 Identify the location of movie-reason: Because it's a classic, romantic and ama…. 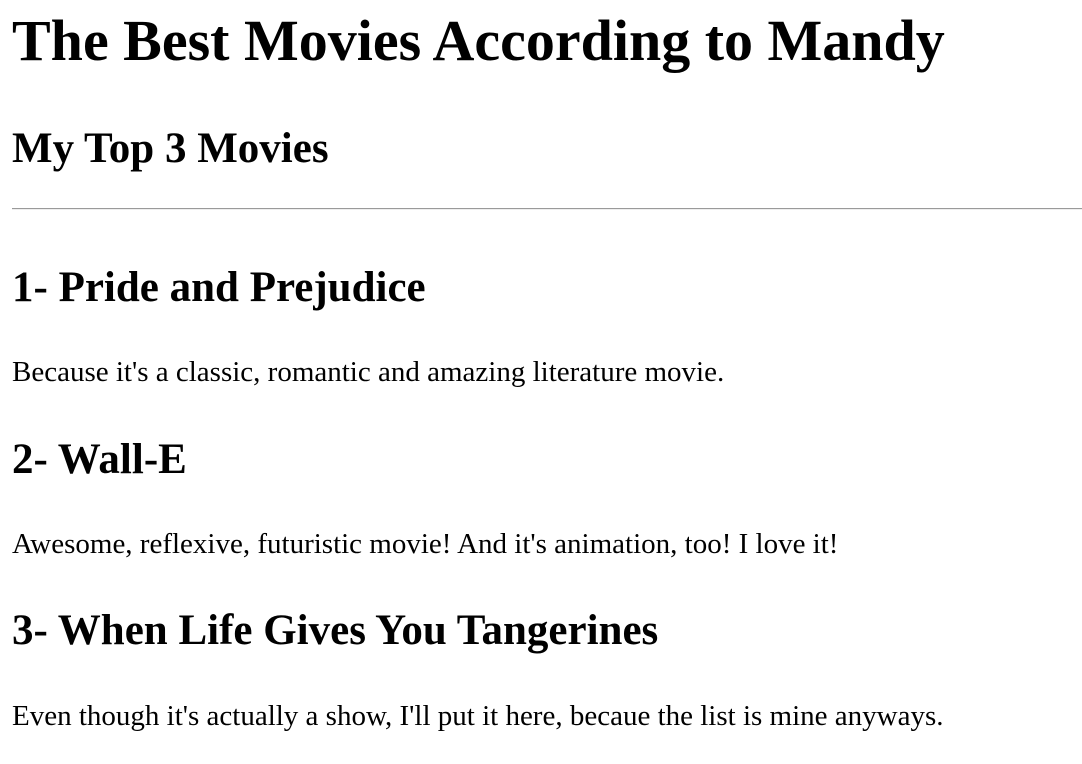
(368, 372).